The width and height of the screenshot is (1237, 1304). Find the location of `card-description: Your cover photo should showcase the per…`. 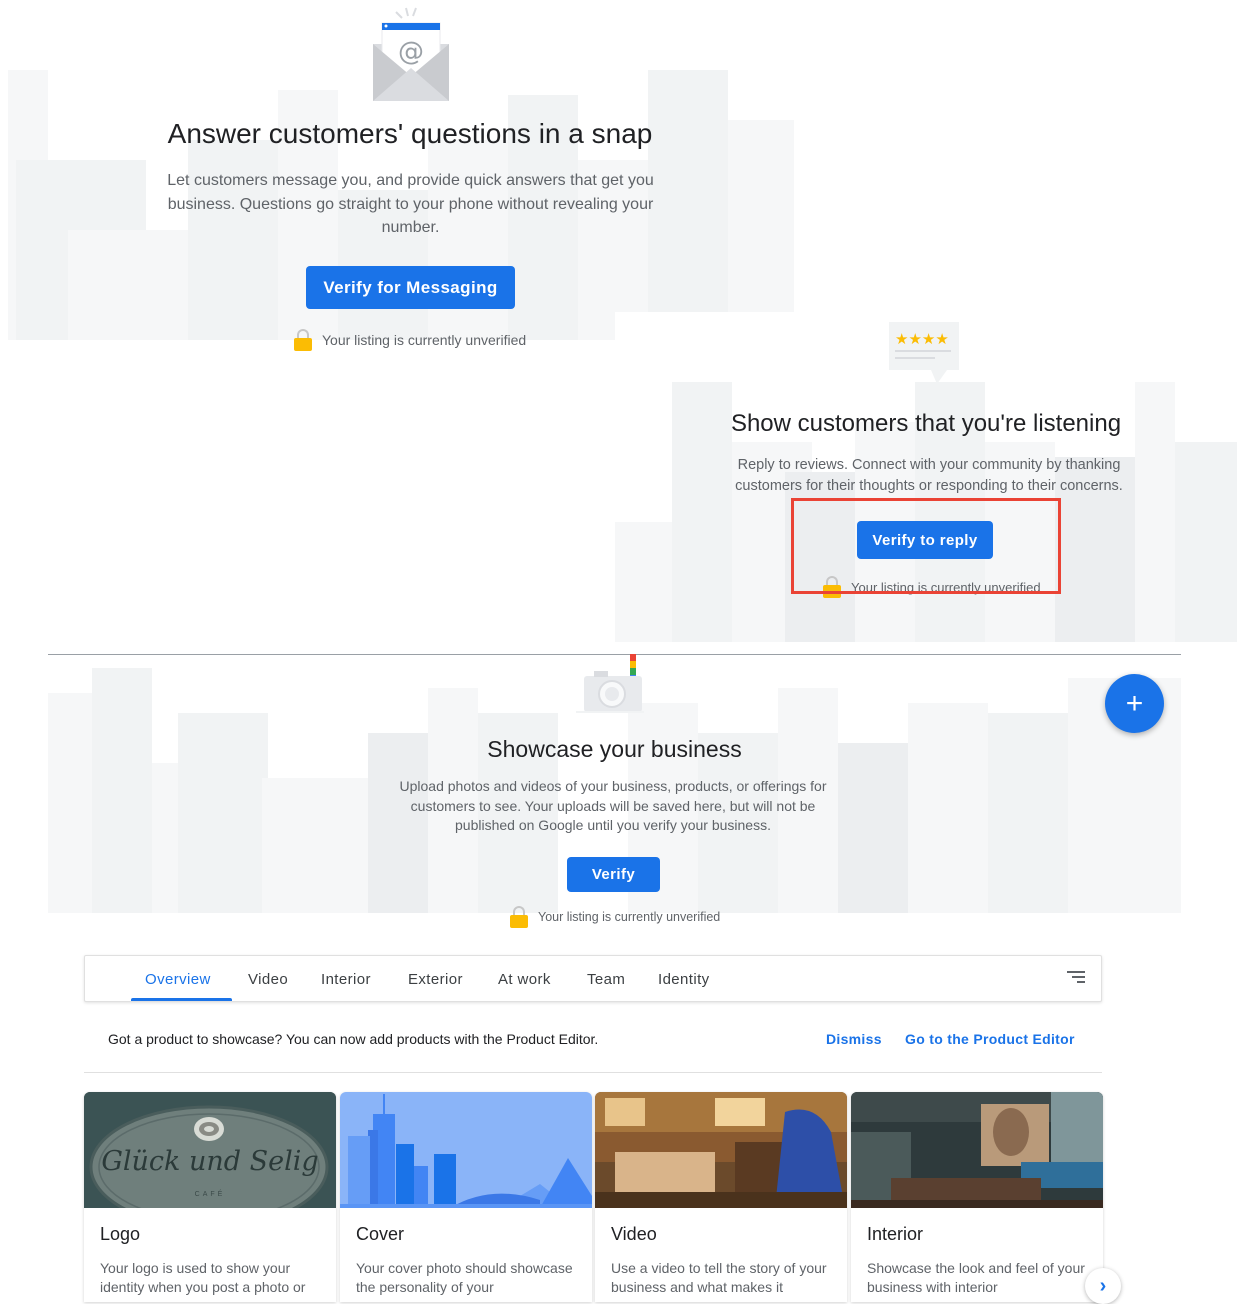

card-description: Your cover photo should showcase the per… is located at coordinates (464, 1277).